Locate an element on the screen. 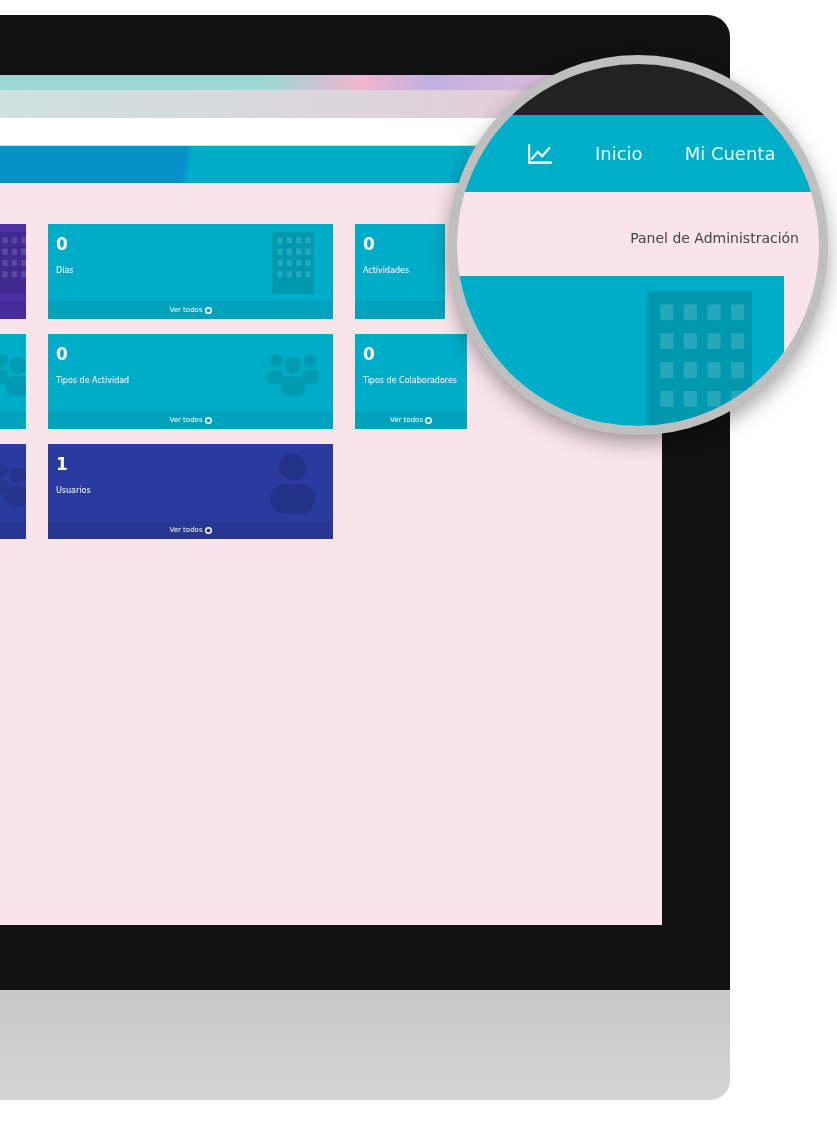 Image resolution: width=837 pixels, height=1128 pixels. nav-link: Mi Cuenta is located at coordinates (730, 153).